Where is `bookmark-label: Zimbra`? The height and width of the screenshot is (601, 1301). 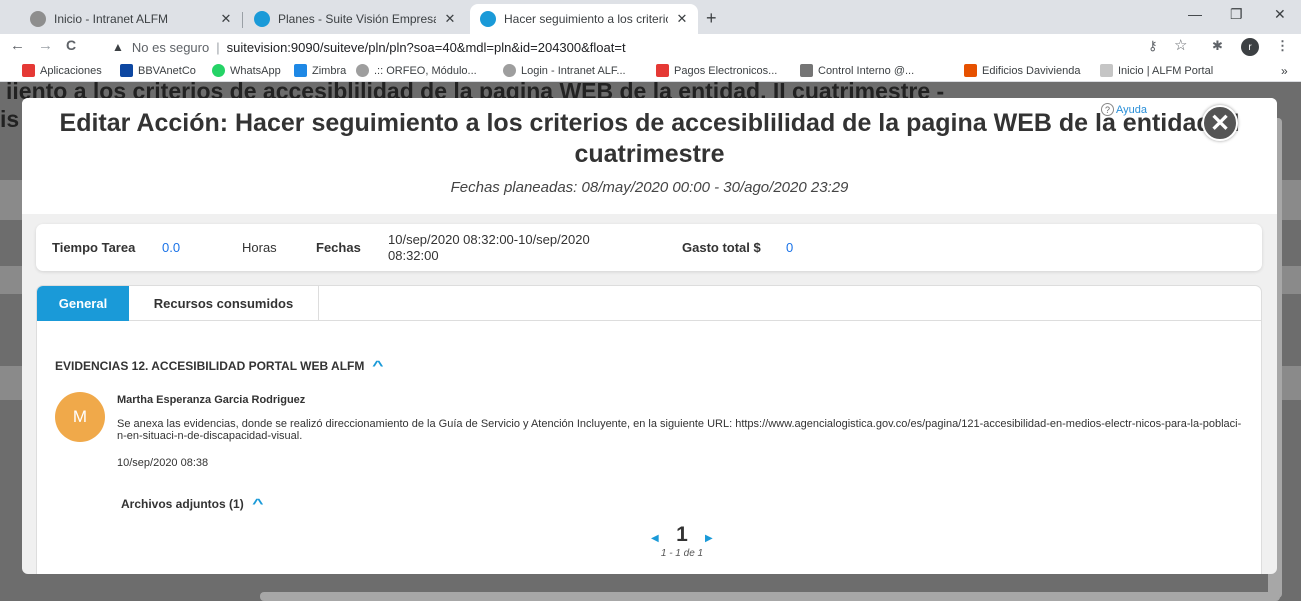
bookmark-label: Zimbra is located at coordinates (329, 70).